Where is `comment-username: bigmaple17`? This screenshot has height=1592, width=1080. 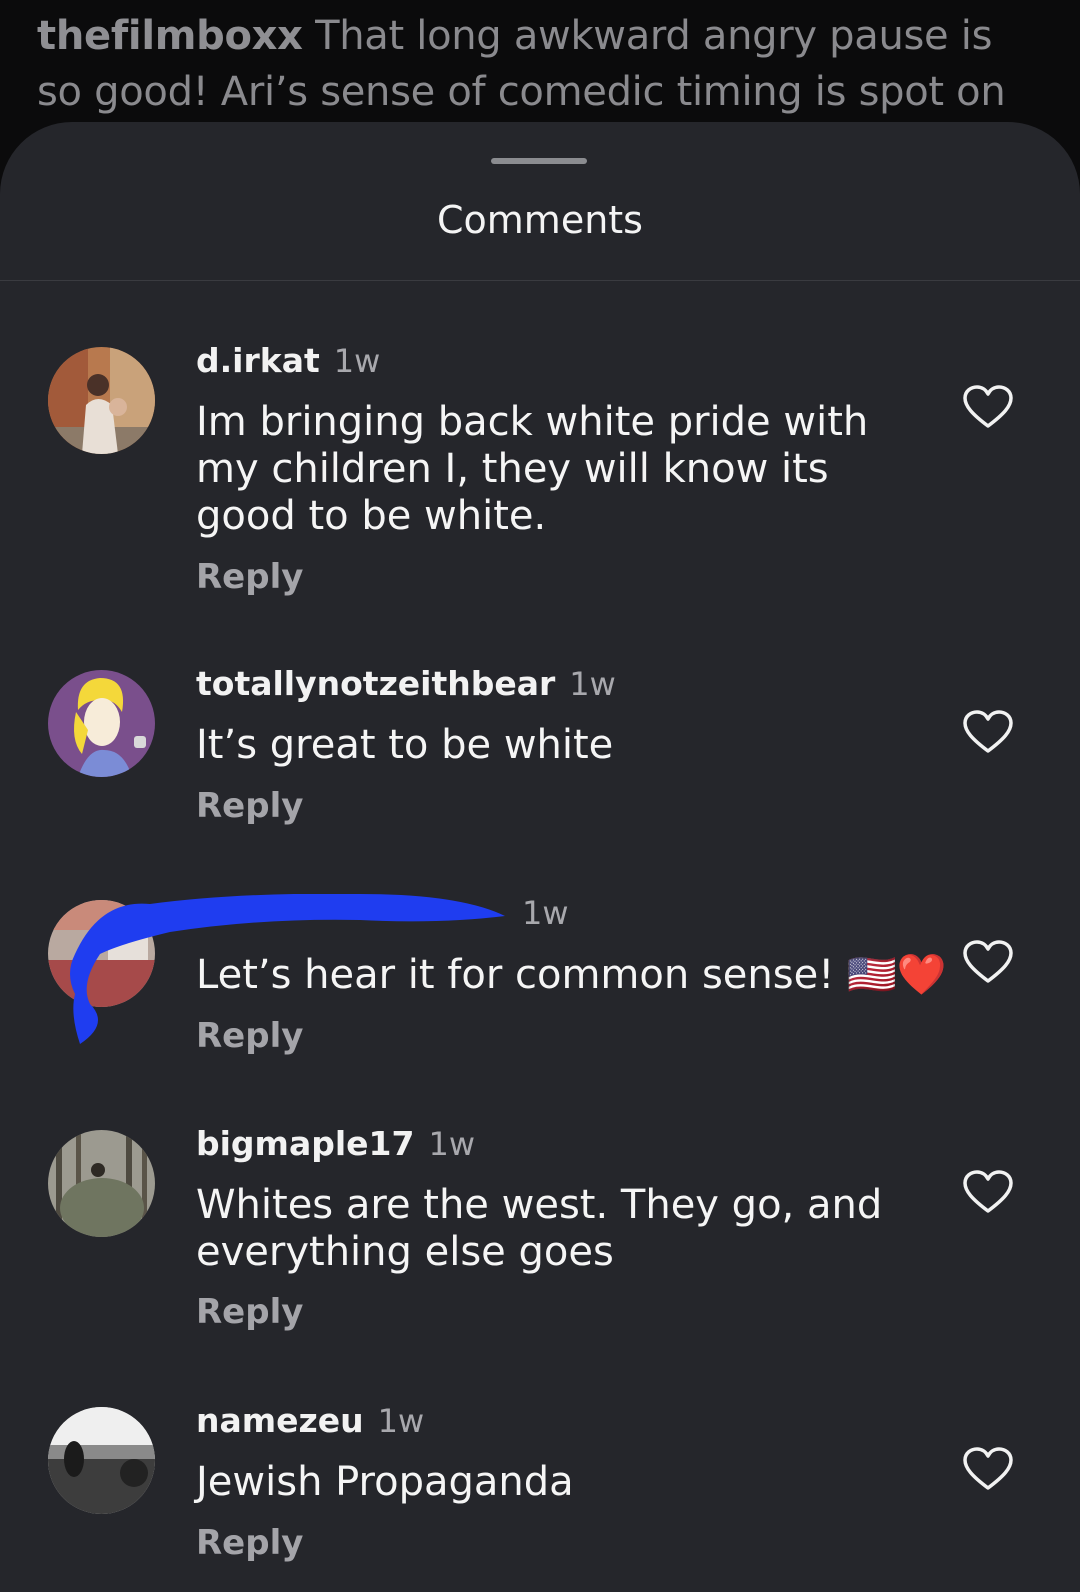
comment-username: bigmaple17 is located at coordinates (305, 1143).